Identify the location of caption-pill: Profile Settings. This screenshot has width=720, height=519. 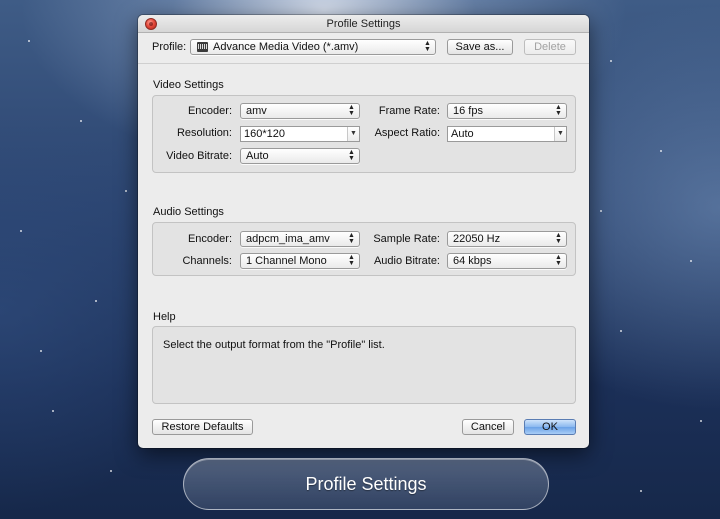
(366, 484).